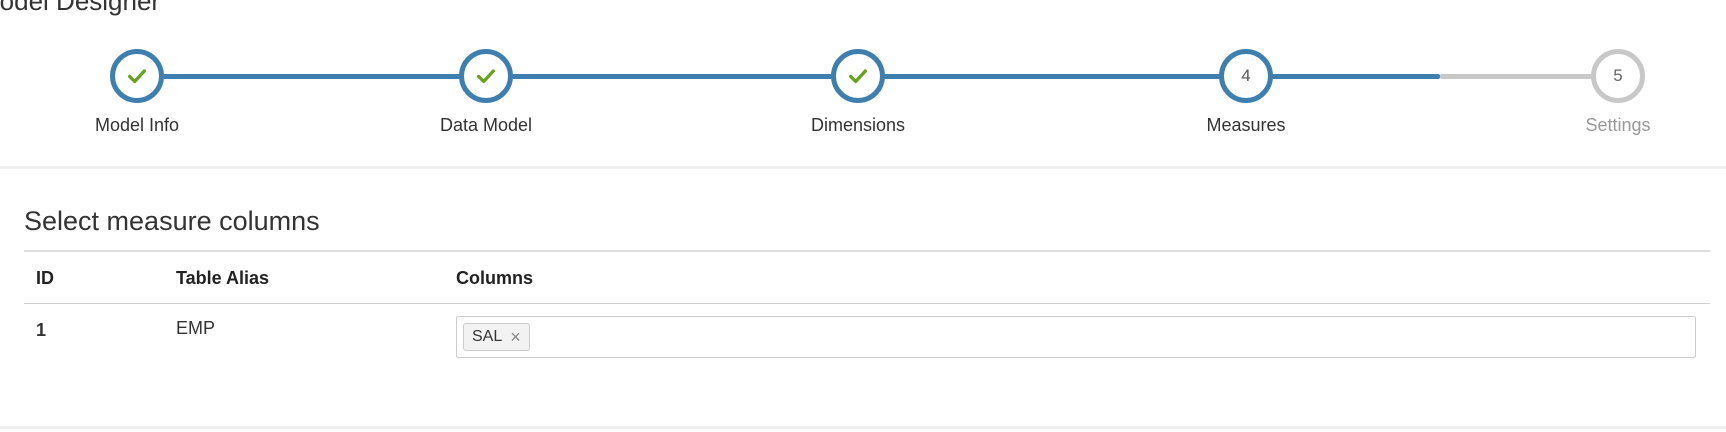 The image size is (1726, 432). What do you see at coordinates (487, 336) in the screenshot?
I see `column-tag-label: SAL` at bounding box center [487, 336].